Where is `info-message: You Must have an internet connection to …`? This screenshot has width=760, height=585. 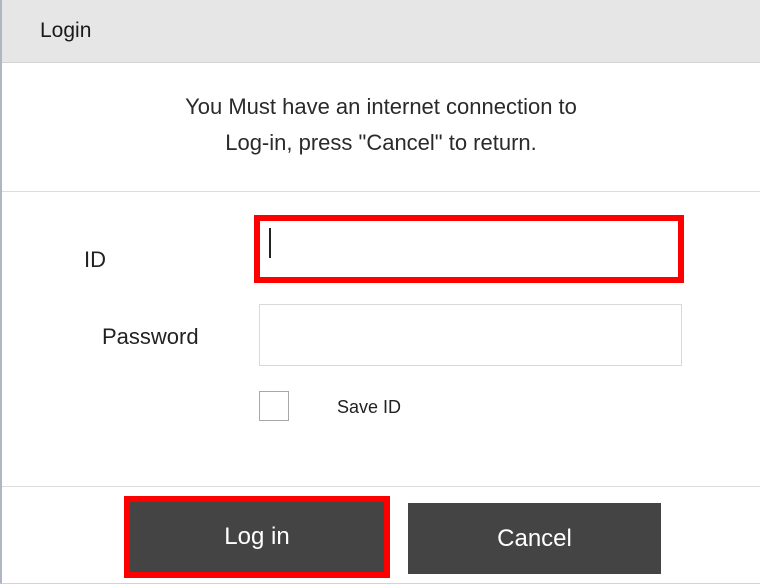 info-message: You Must have an internet connection to … is located at coordinates (381, 125).